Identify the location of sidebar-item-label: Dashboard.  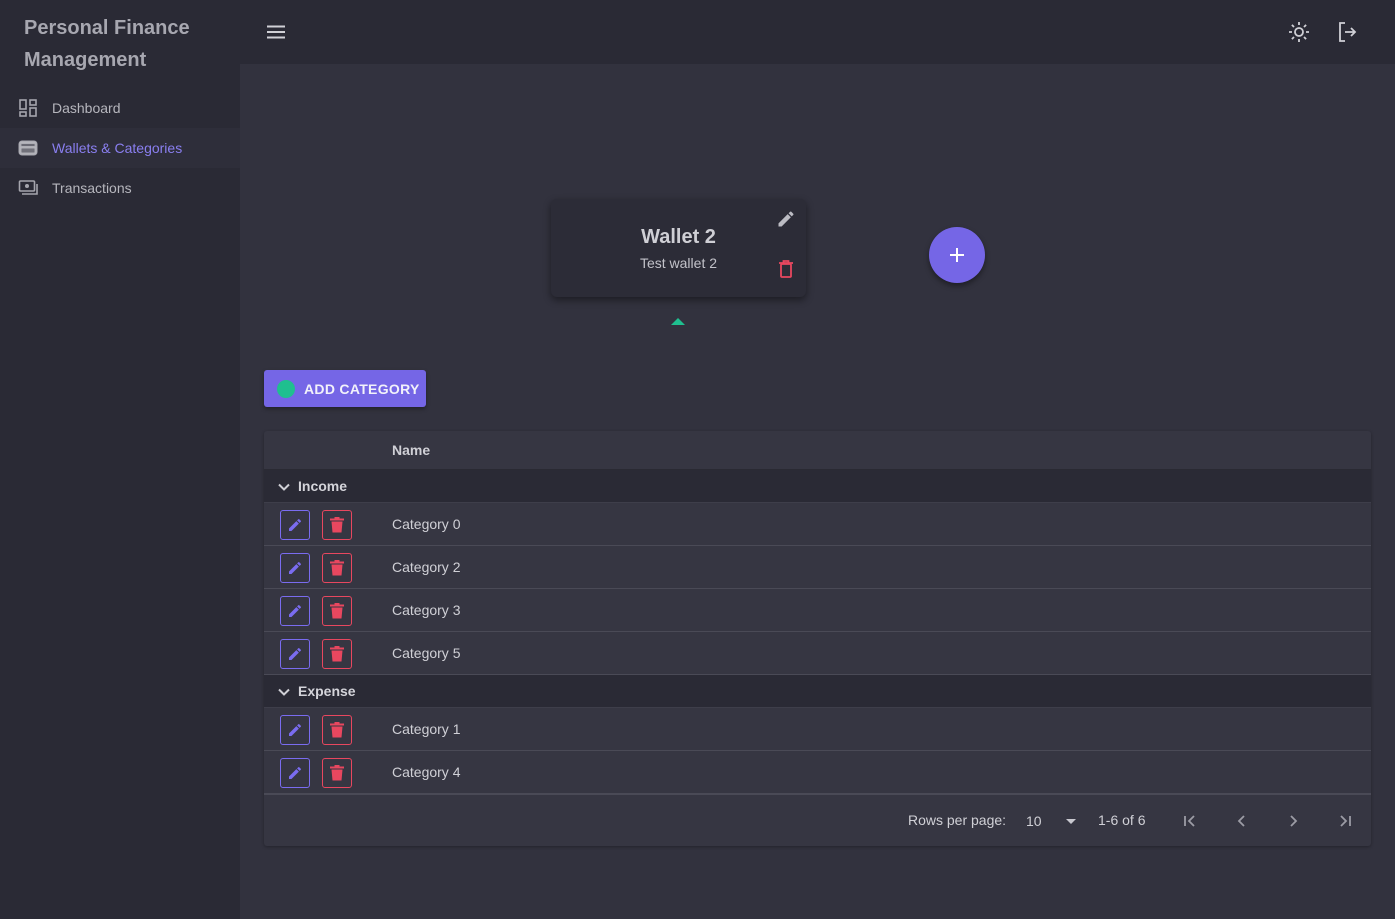
(86, 108).